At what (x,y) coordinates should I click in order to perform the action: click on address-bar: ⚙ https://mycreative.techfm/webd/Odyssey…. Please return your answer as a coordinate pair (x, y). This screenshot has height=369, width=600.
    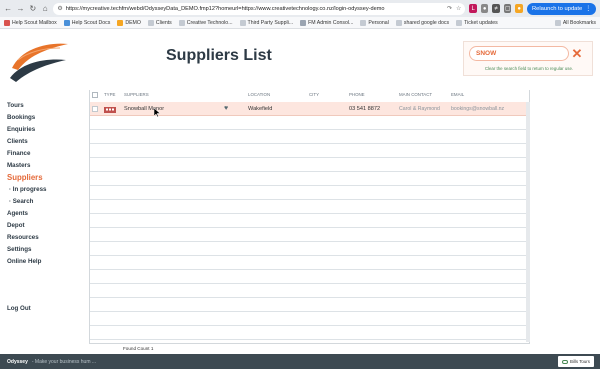
    Looking at the image, I should click on (259, 8).